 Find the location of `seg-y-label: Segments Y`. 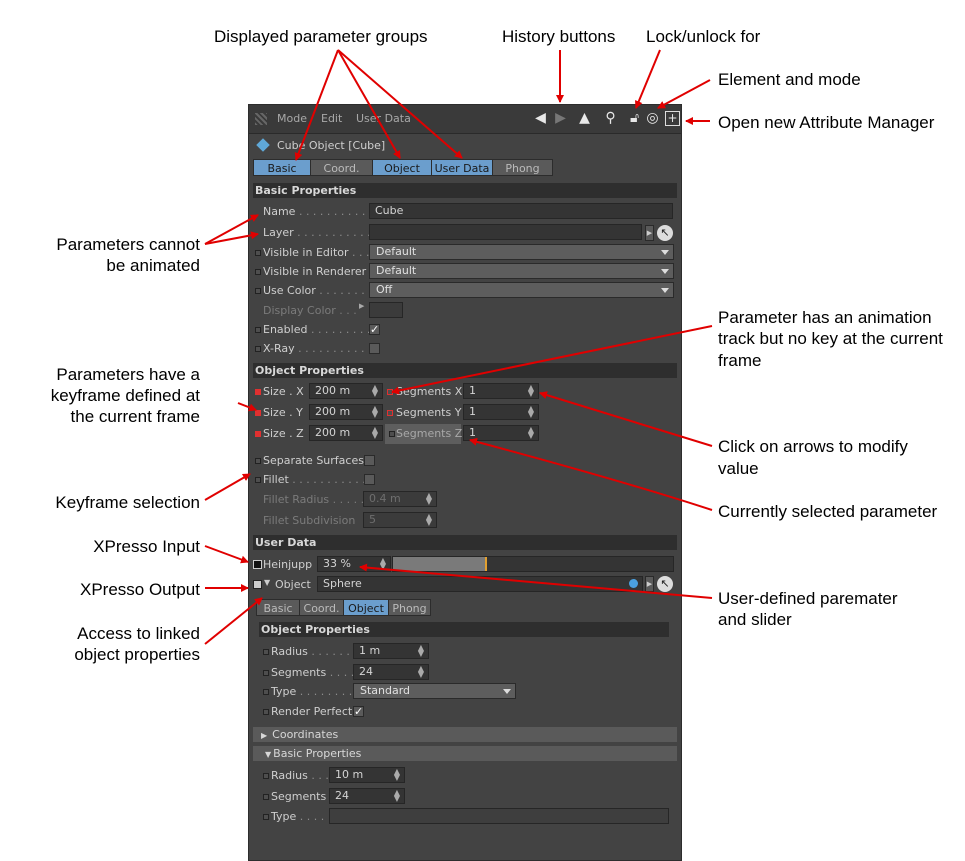

seg-y-label: Segments Y is located at coordinates (429, 412).